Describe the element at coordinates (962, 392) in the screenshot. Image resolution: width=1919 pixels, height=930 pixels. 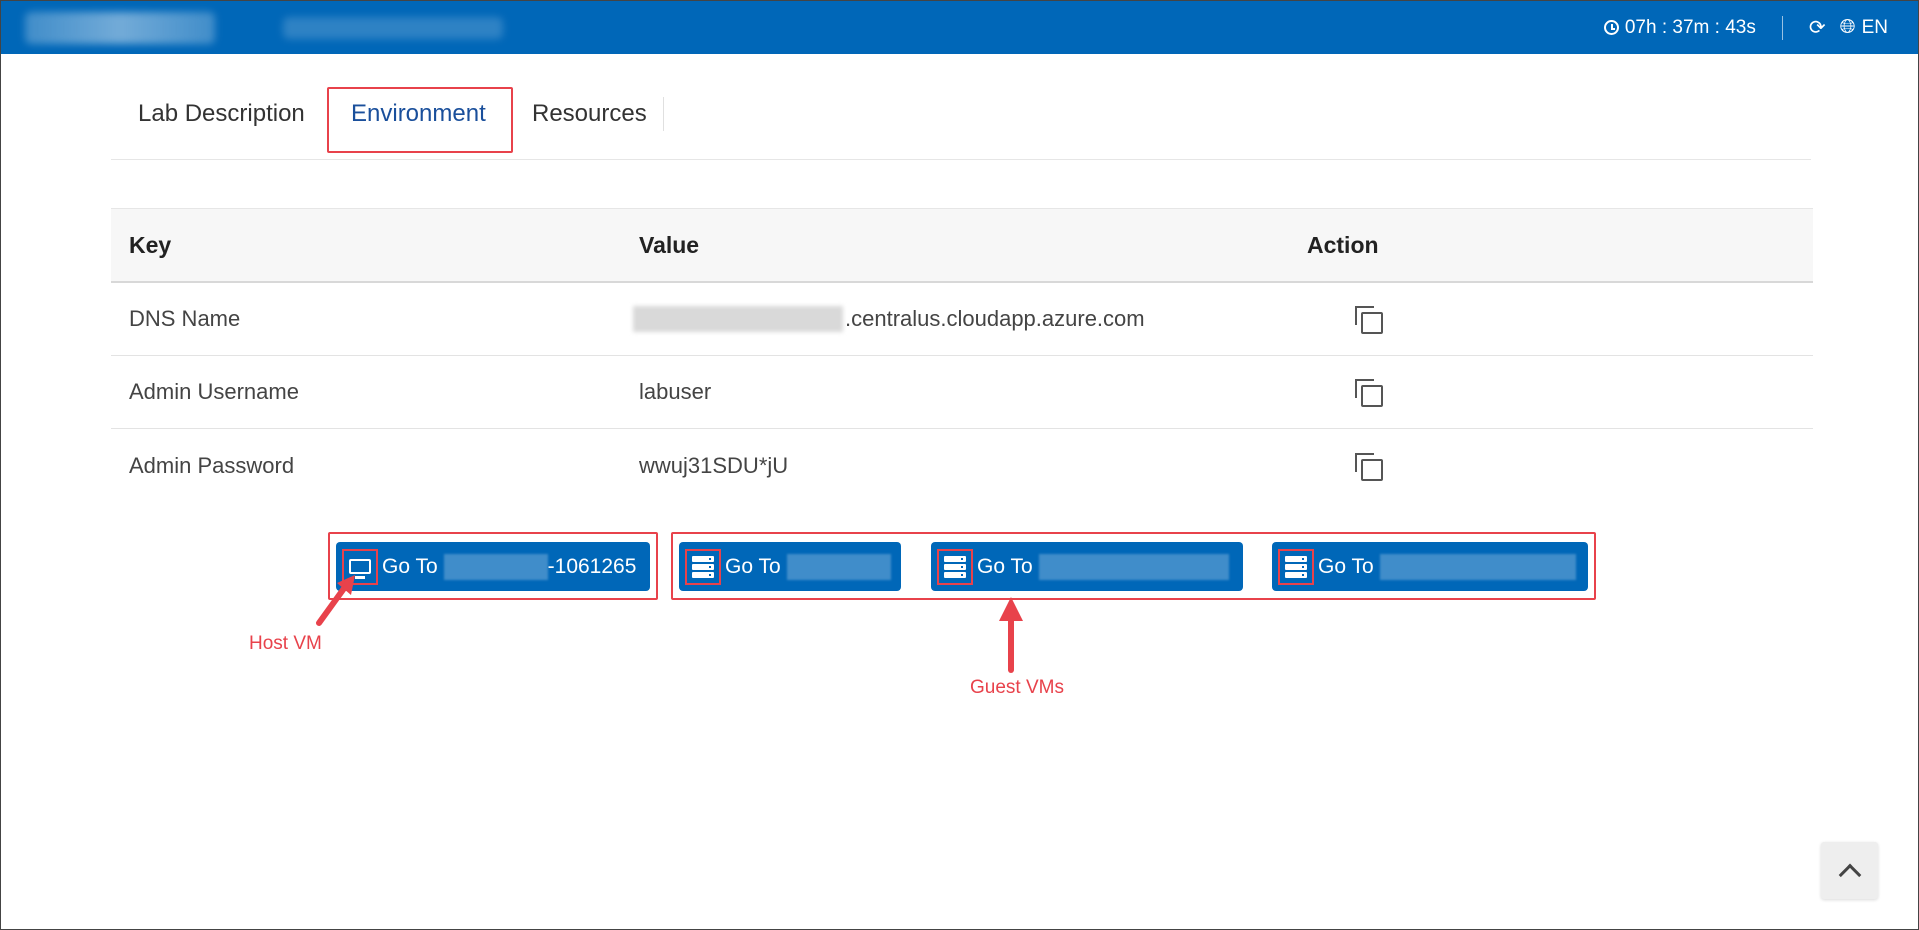
I see `table-row: Admin Username labuser` at that location.